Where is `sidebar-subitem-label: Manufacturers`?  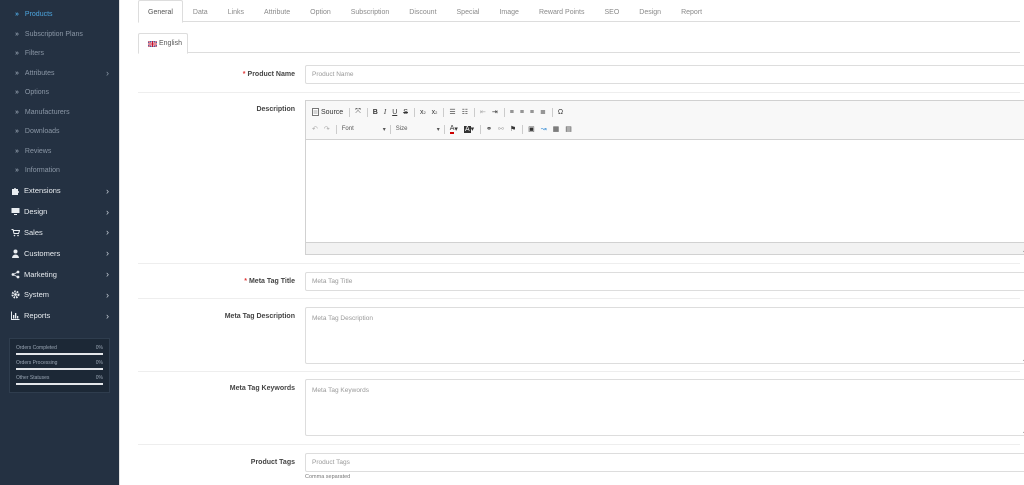 sidebar-subitem-label: Manufacturers is located at coordinates (47, 112).